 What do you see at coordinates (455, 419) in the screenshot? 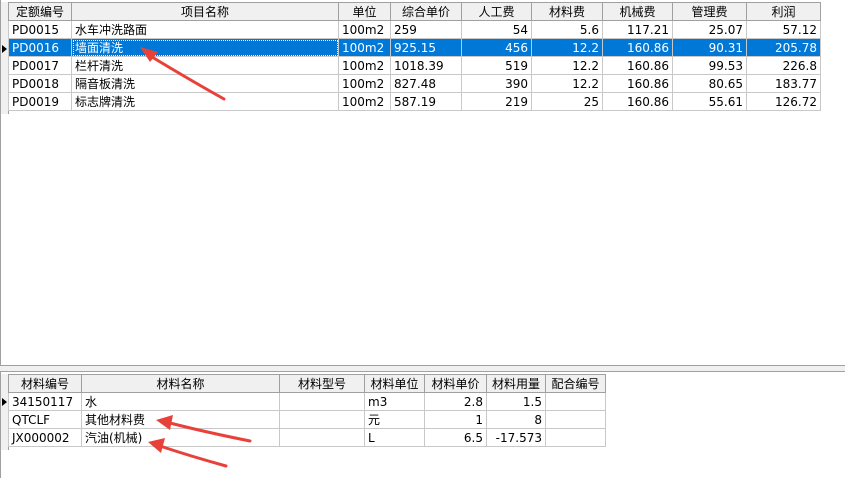
I see `cell-material-price: 1` at bounding box center [455, 419].